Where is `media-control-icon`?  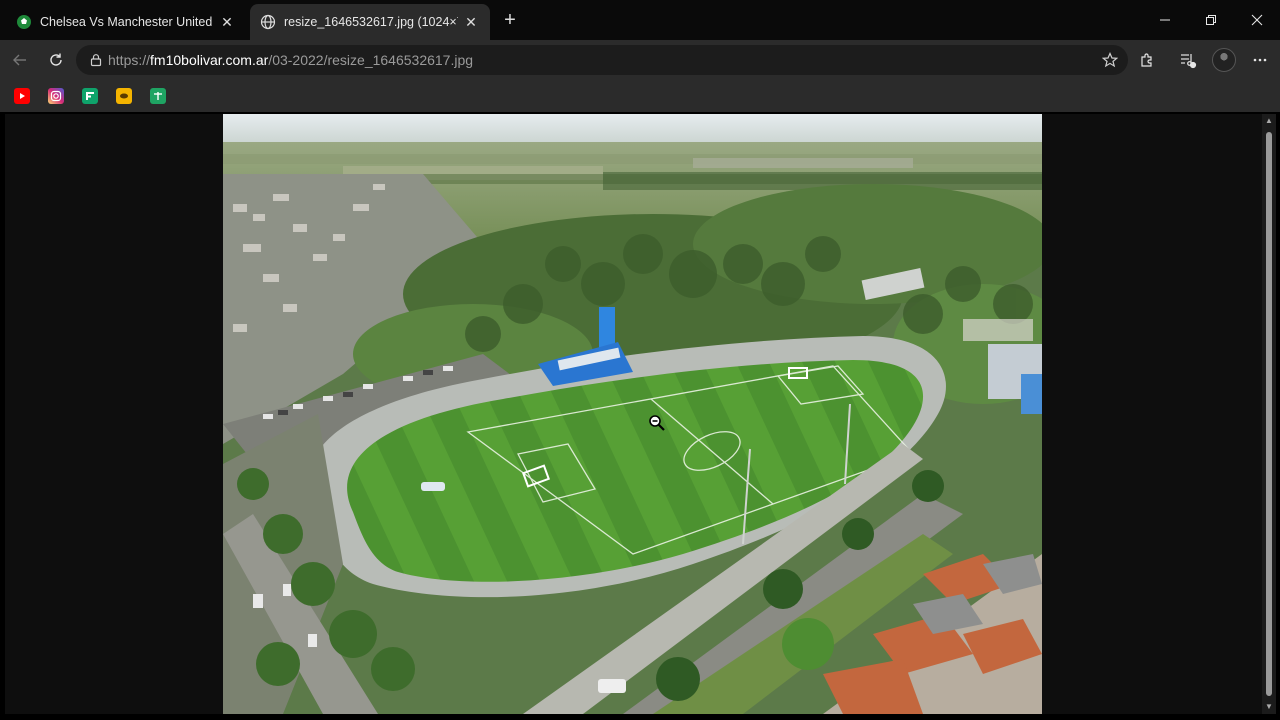
media-control-icon is located at coordinates (1188, 60).